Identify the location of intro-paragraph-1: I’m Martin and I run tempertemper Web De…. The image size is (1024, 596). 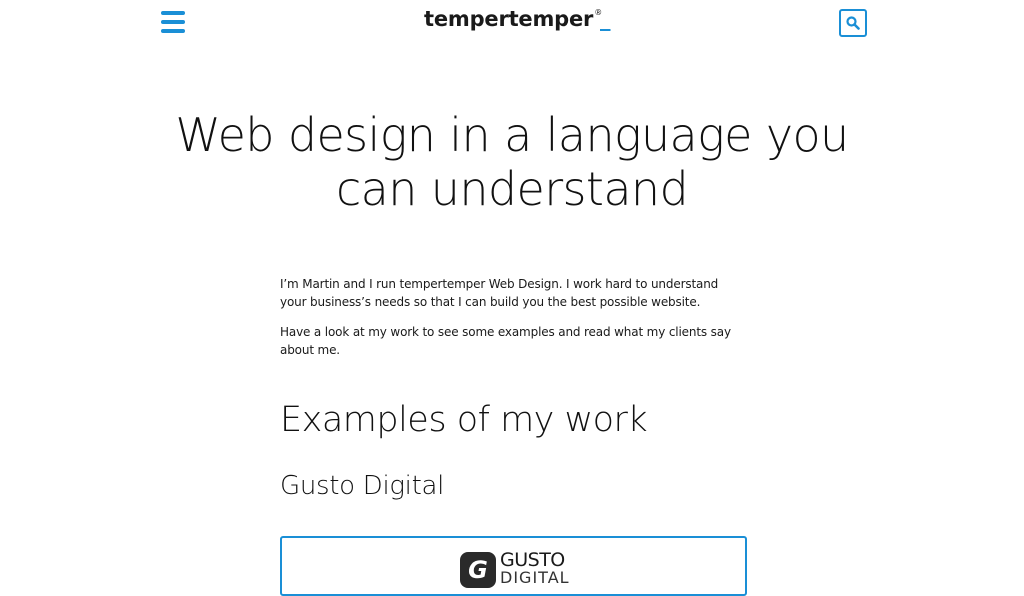
(499, 293).